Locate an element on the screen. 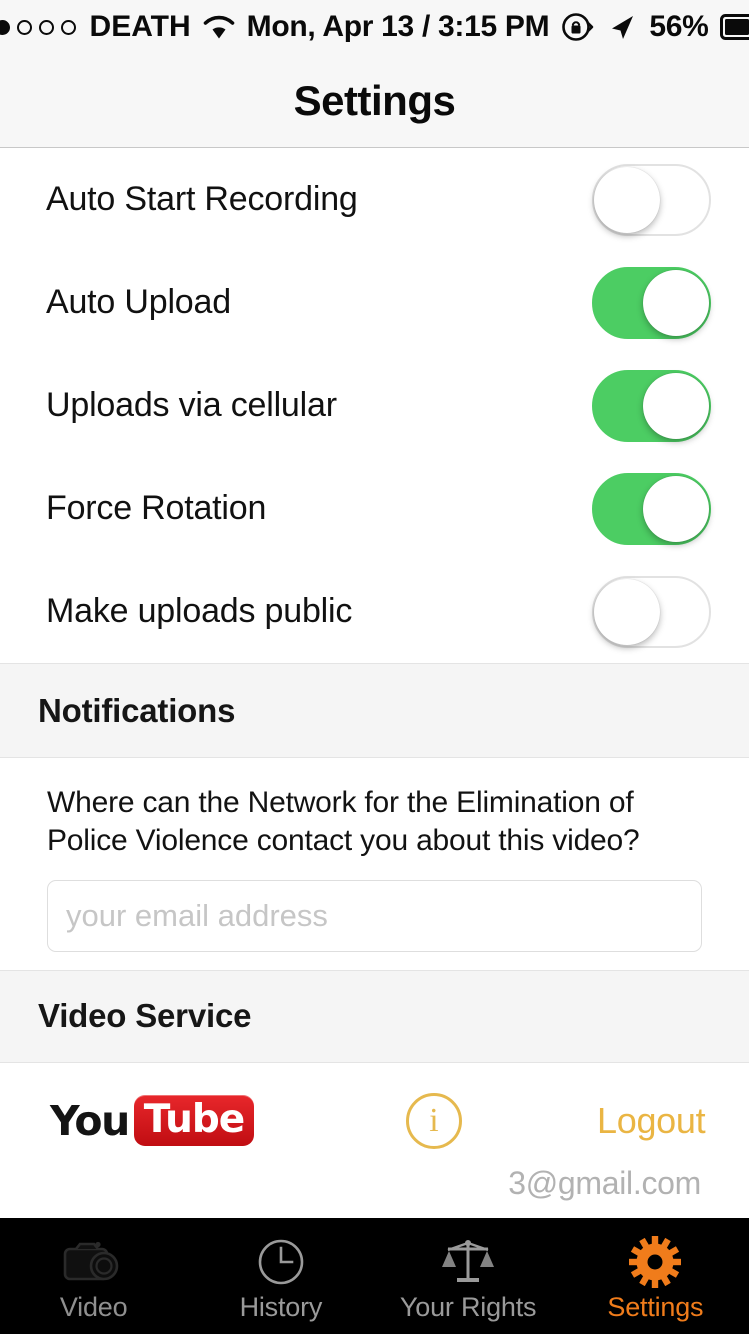  gear-icon is located at coordinates (655, 1261).